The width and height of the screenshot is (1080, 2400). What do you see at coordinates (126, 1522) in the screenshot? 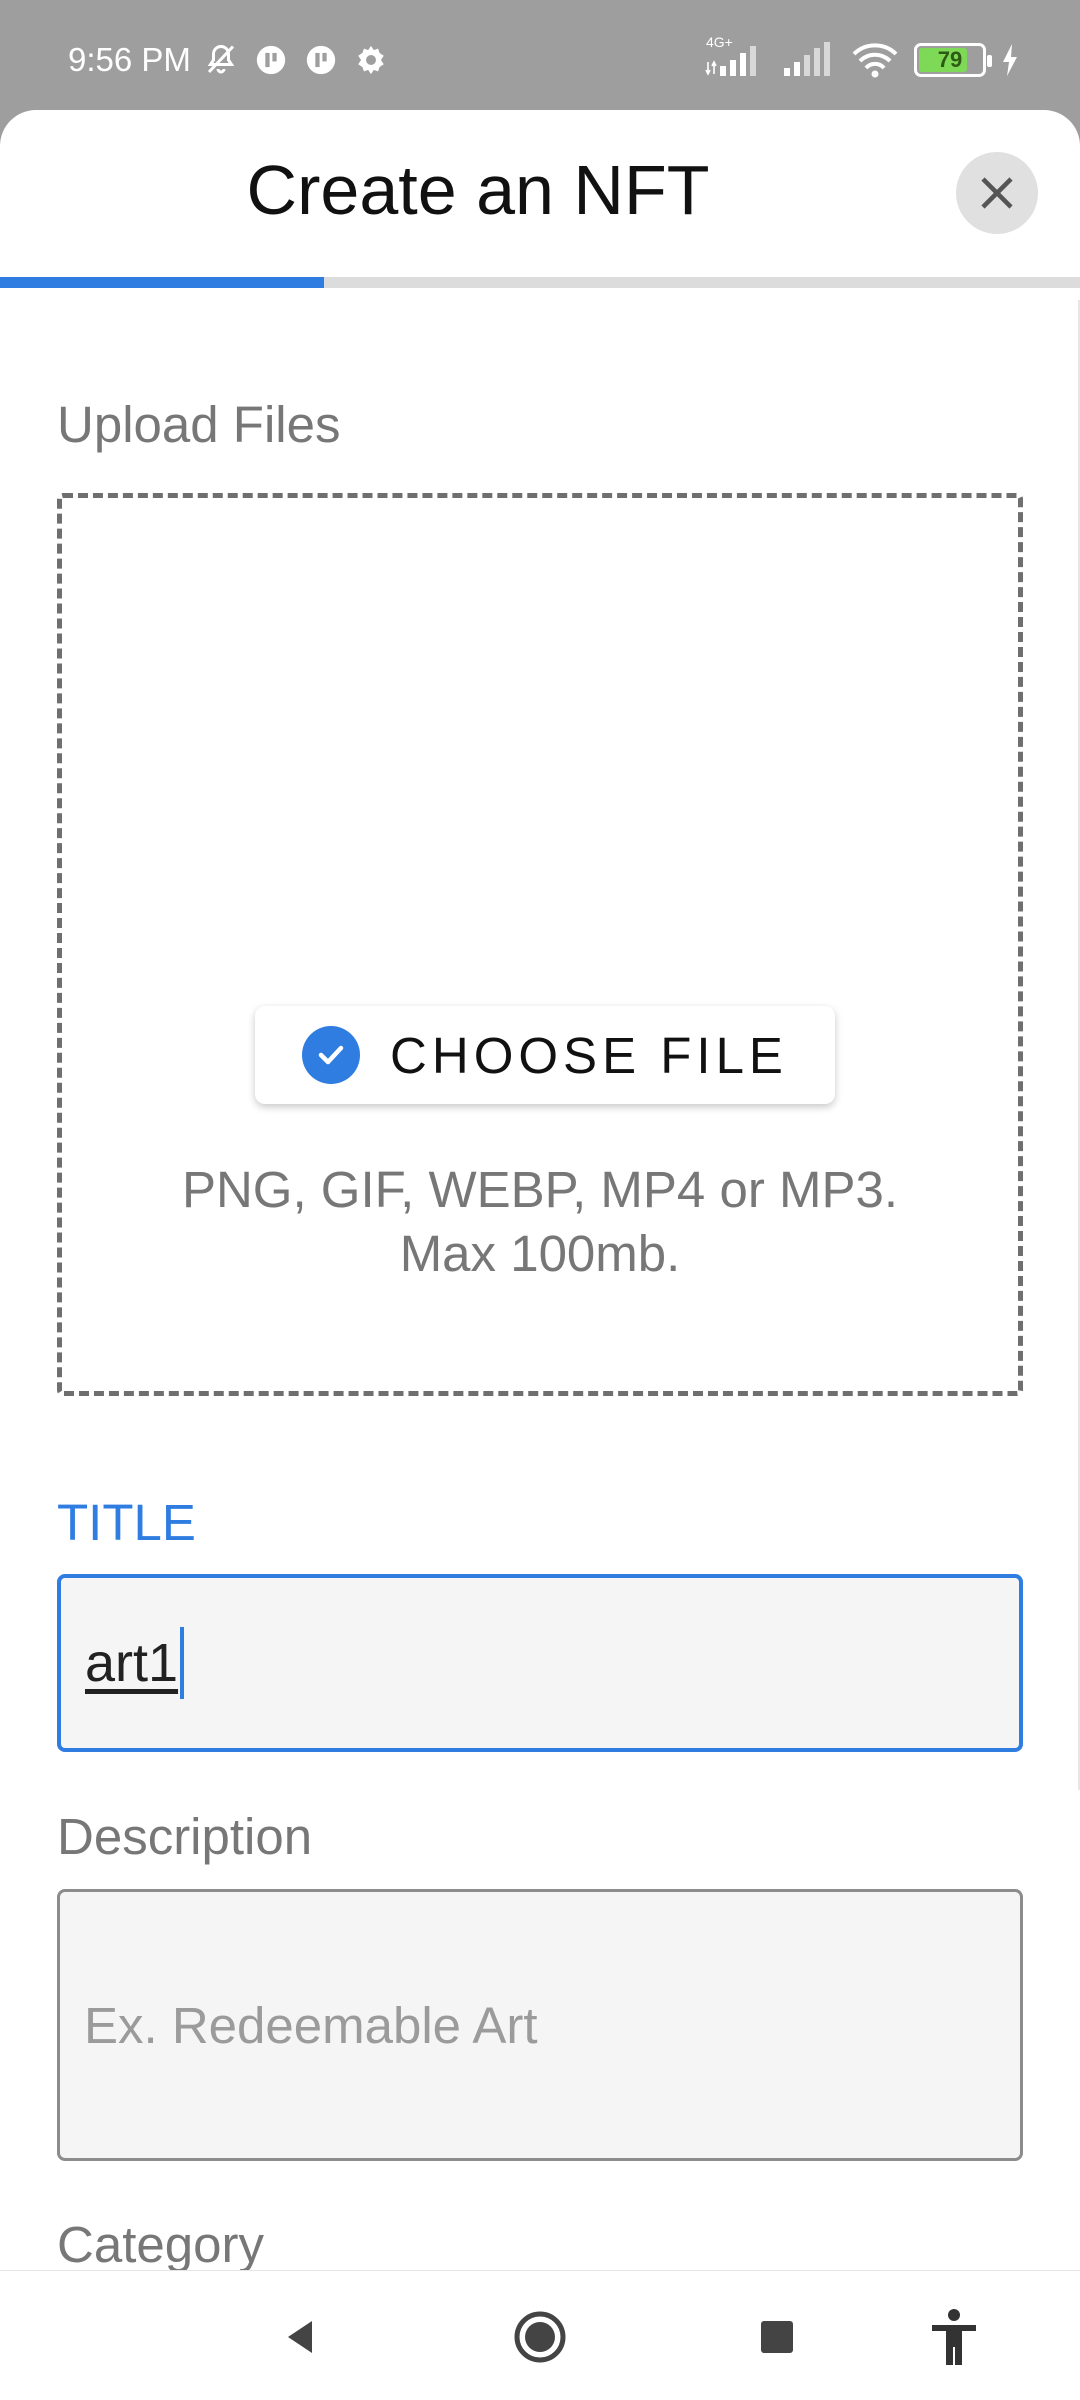
I see `title-label: TITLE` at bounding box center [126, 1522].